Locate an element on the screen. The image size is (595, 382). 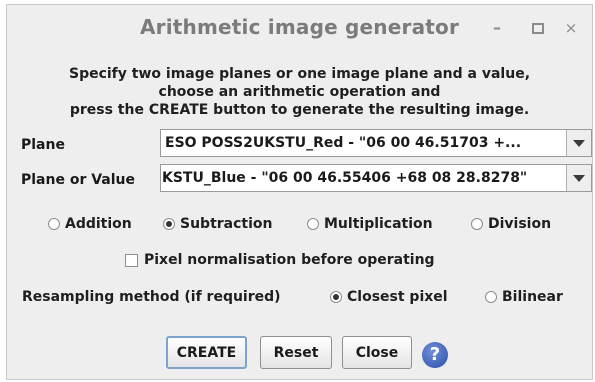
close-button: Close is located at coordinates (377, 352).